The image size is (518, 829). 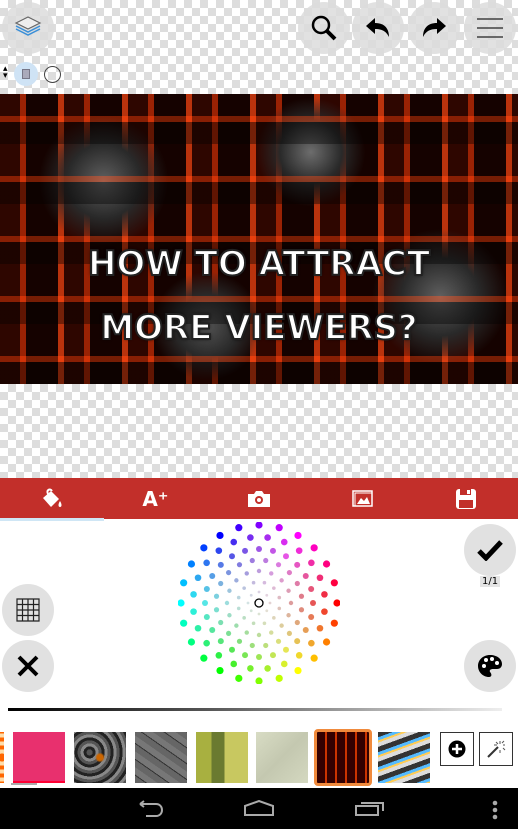 What do you see at coordinates (404, 757) in the screenshot?
I see `swatch-swirl` at bounding box center [404, 757].